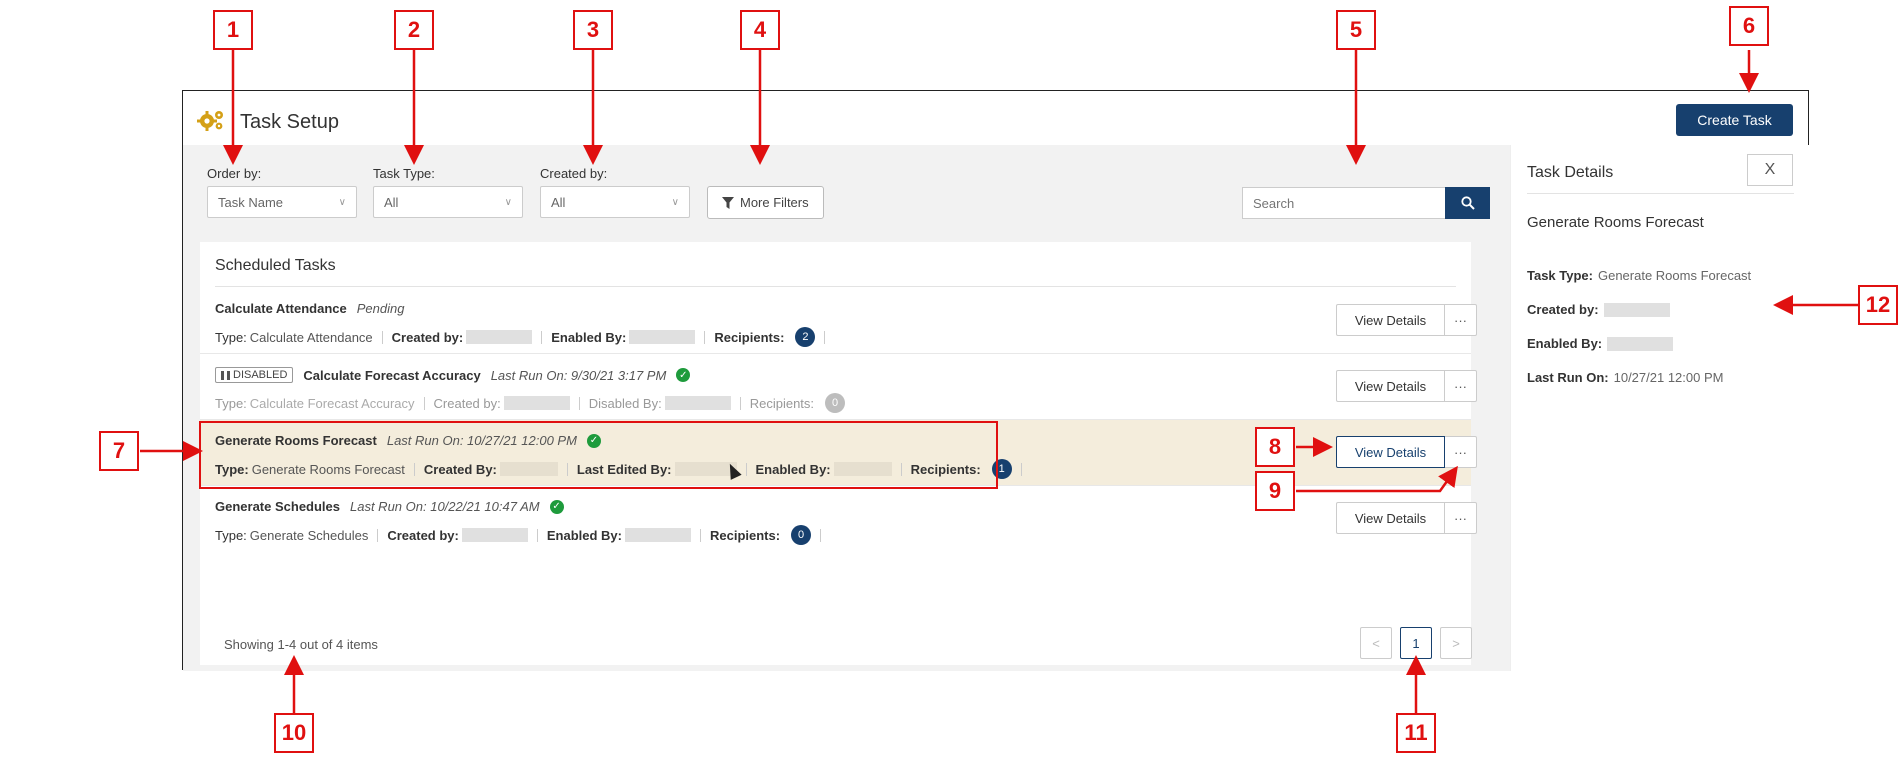 This screenshot has width=1900, height=760. What do you see at coordinates (1275, 491) in the screenshot?
I see `annotation-callout: 9` at bounding box center [1275, 491].